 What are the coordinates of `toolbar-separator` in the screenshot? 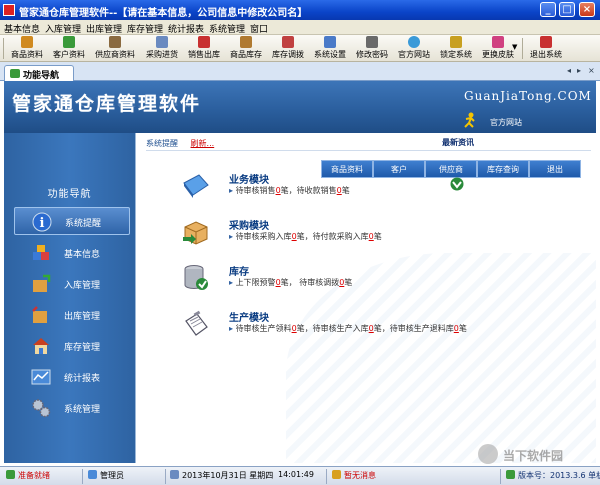 It's located at (522, 48).